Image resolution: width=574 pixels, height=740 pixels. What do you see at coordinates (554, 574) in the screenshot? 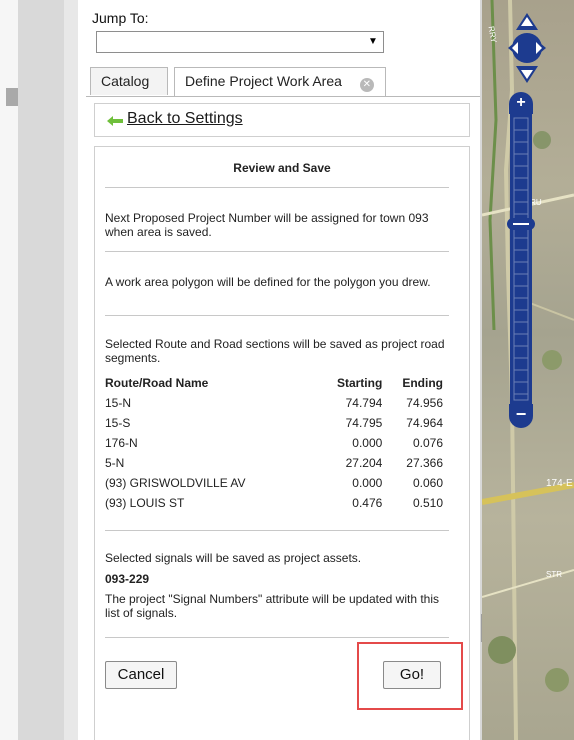
I see `map-road-label: STR` at bounding box center [554, 574].